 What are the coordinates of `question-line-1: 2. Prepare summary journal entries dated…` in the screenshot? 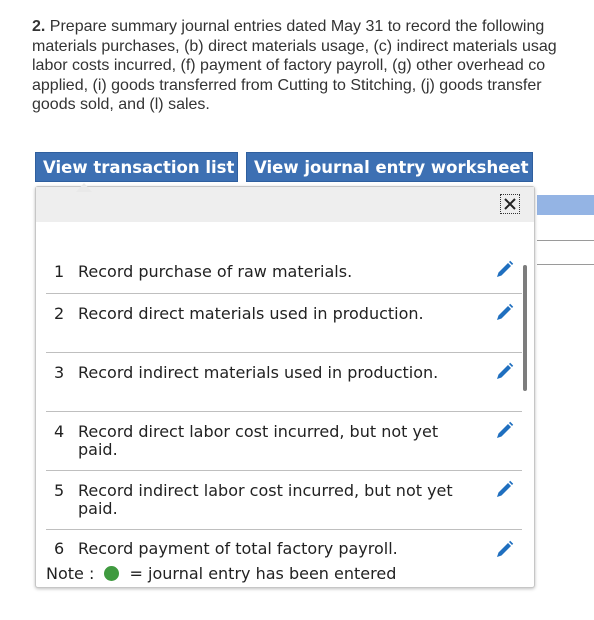 It's located at (313, 27).